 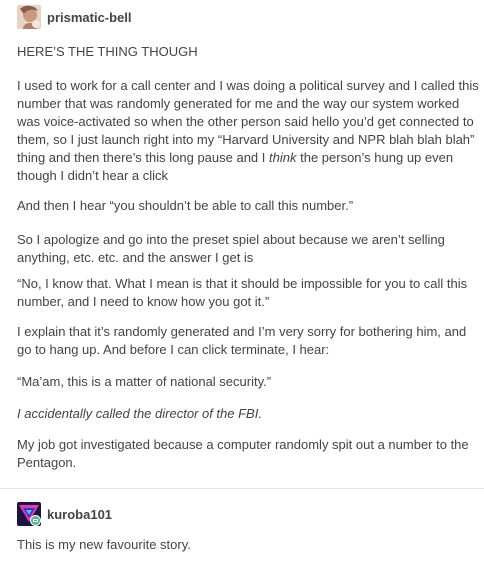 I want to click on post-header-prismatic-bell: prismatic-bell, so click(x=74, y=17).